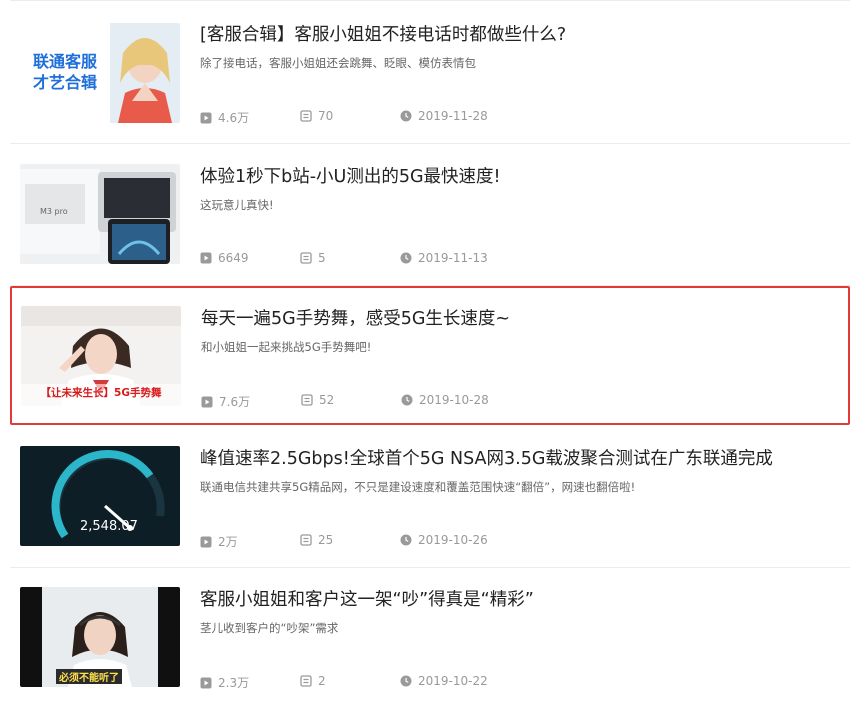 The height and width of the screenshot is (708, 861). What do you see at coordinates (444, 258) in the screenshot?
I see `publish-date: 2019-11-13` at bounding box center [444, 258].